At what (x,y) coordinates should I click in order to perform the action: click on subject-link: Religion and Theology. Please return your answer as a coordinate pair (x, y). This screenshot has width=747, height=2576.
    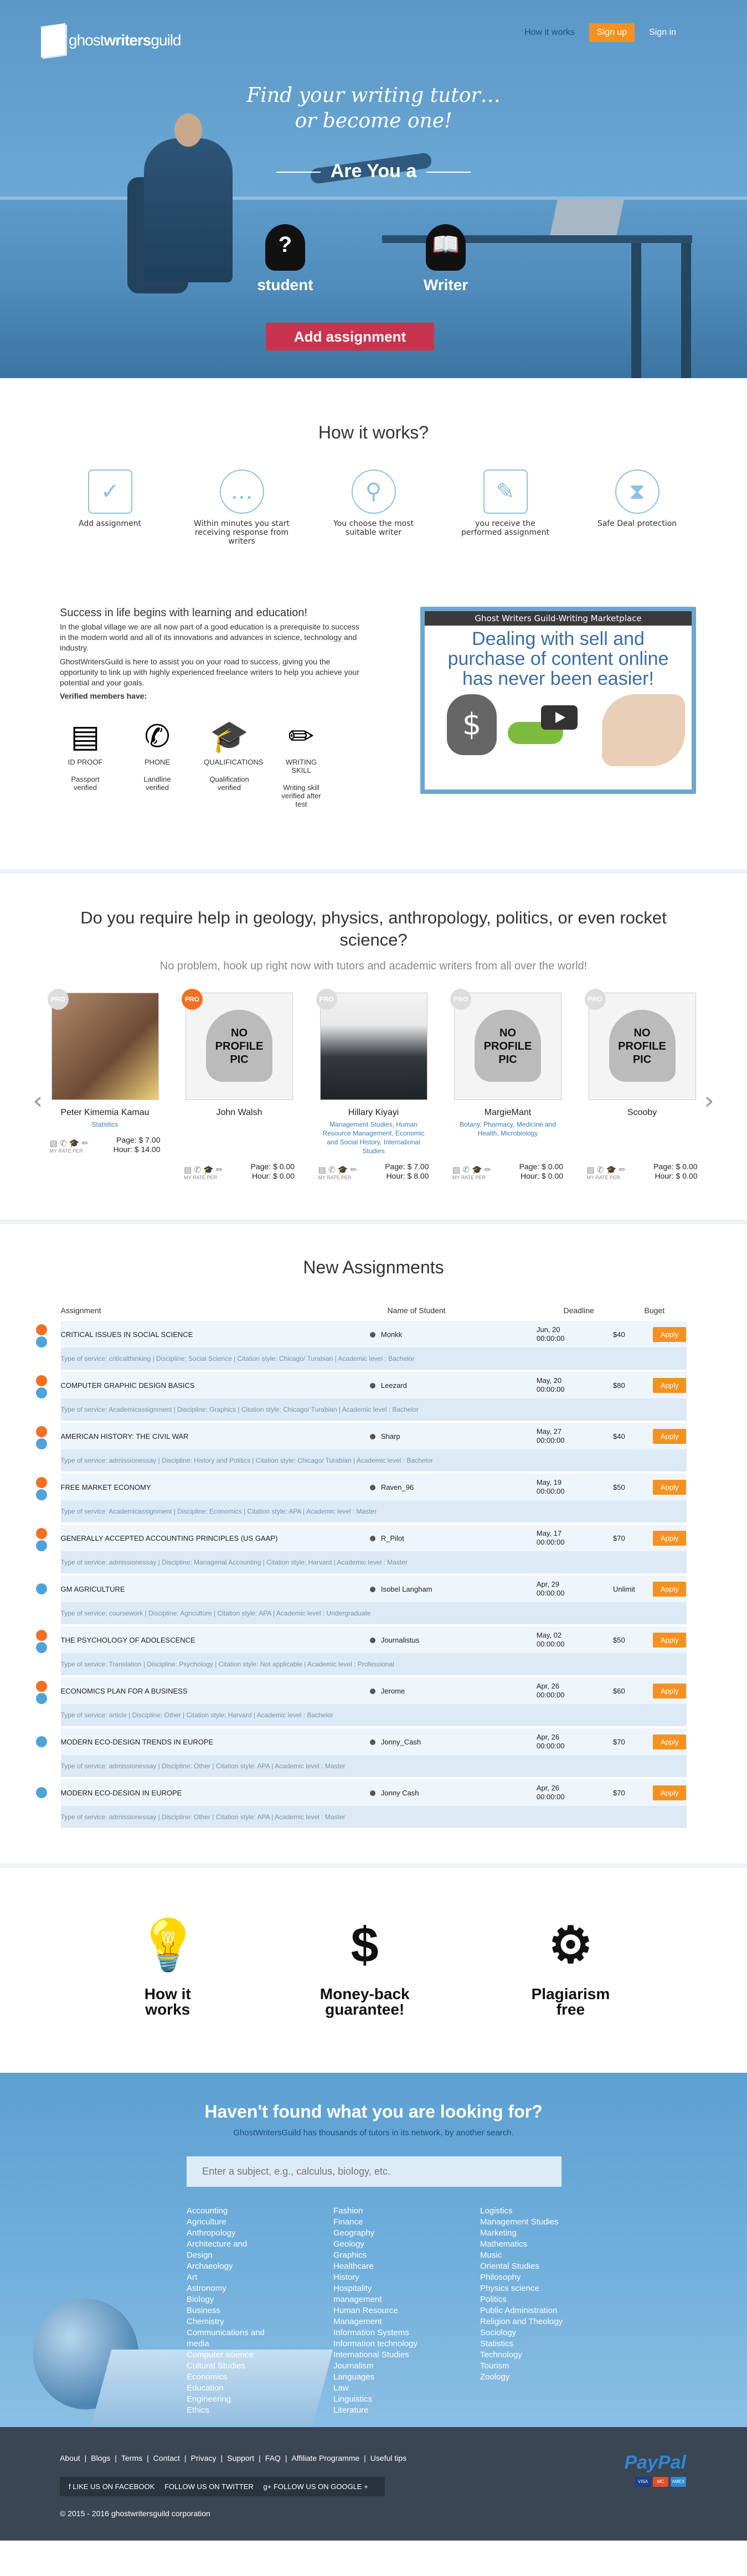
    Looking at the image, I should click on (523, 2322).